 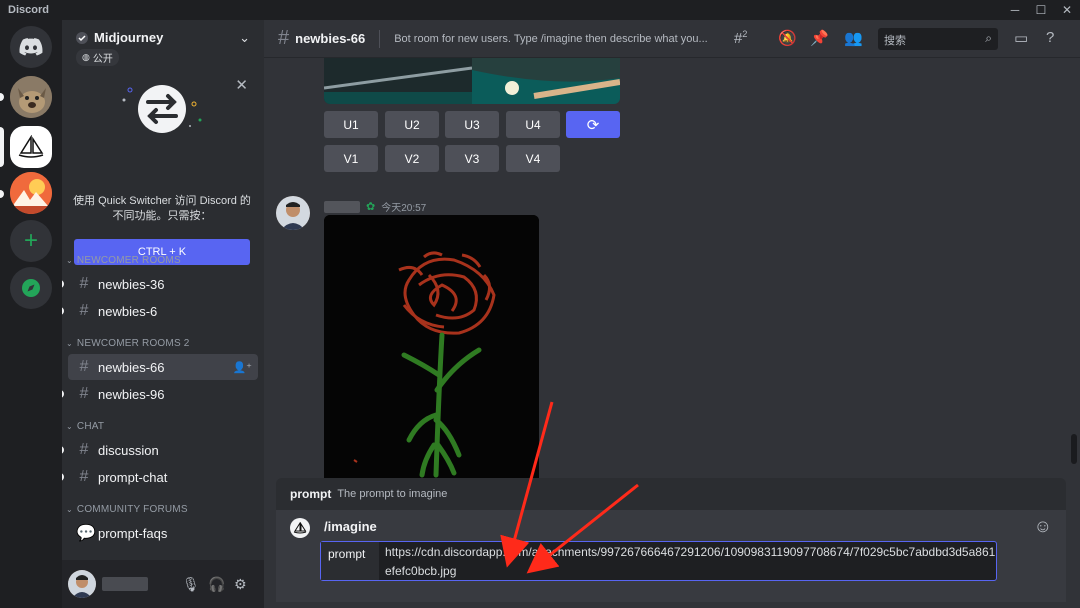 I want to click on channel-discussion: # discussion, so click(x=160, y=450).